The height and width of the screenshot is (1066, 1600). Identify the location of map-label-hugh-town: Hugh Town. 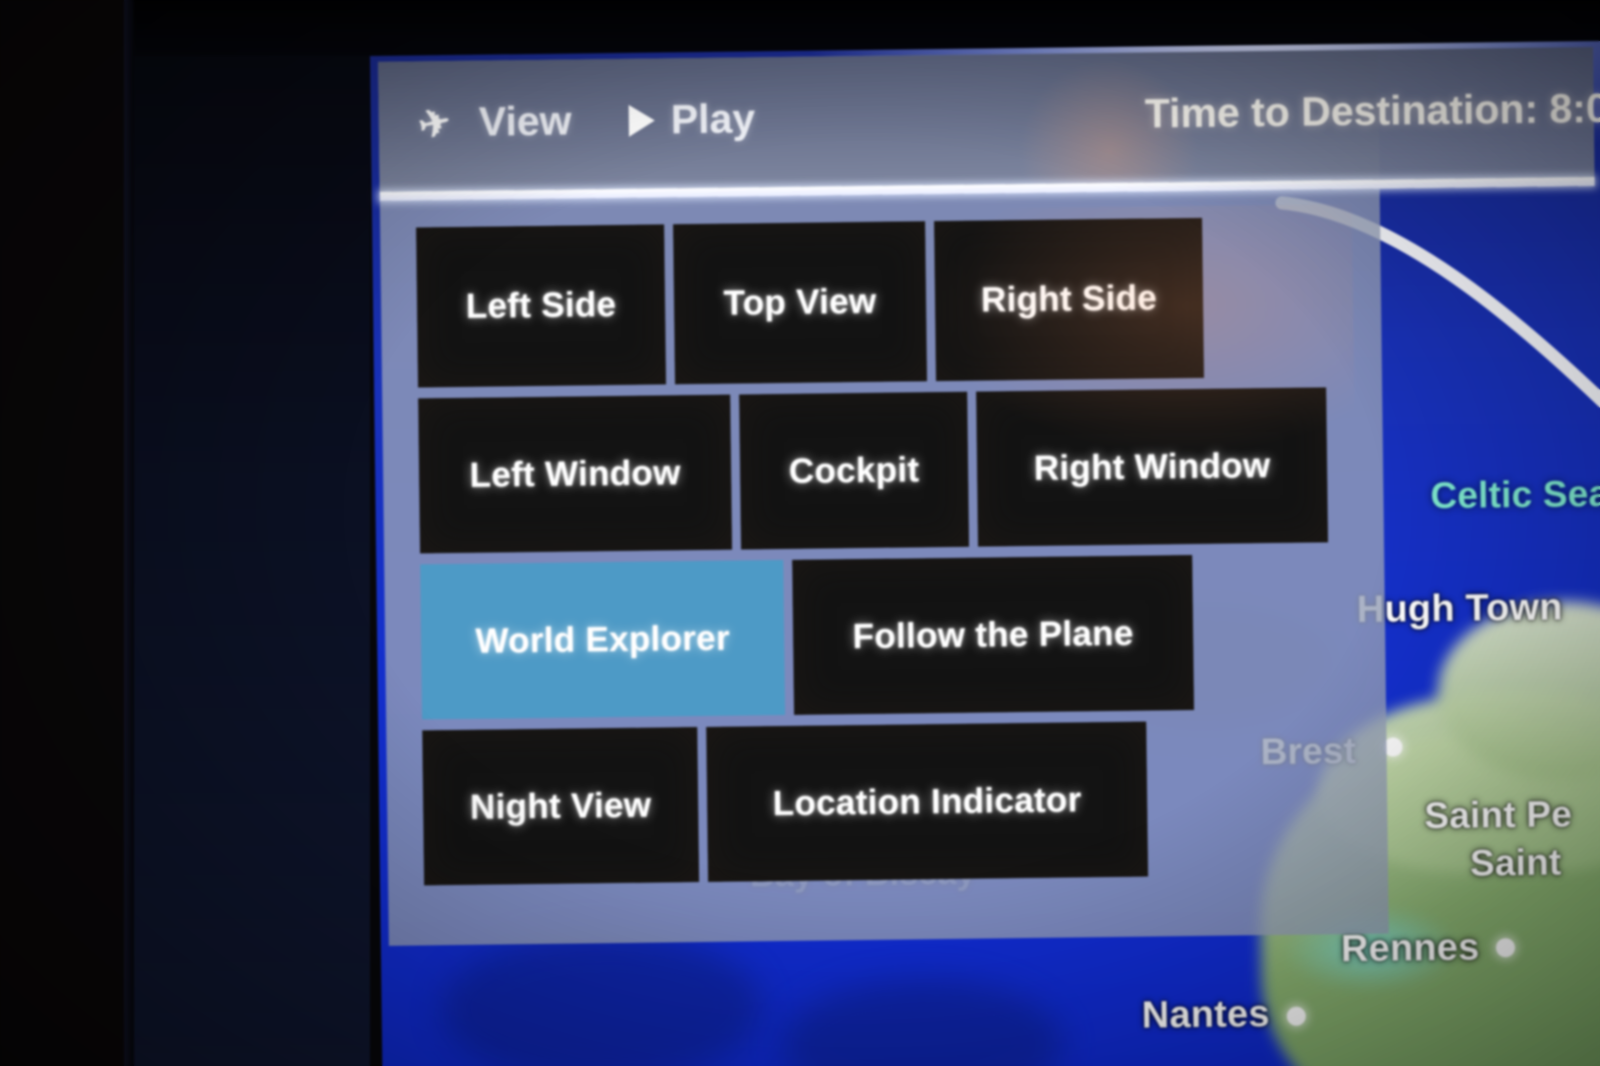
(1459, 608).